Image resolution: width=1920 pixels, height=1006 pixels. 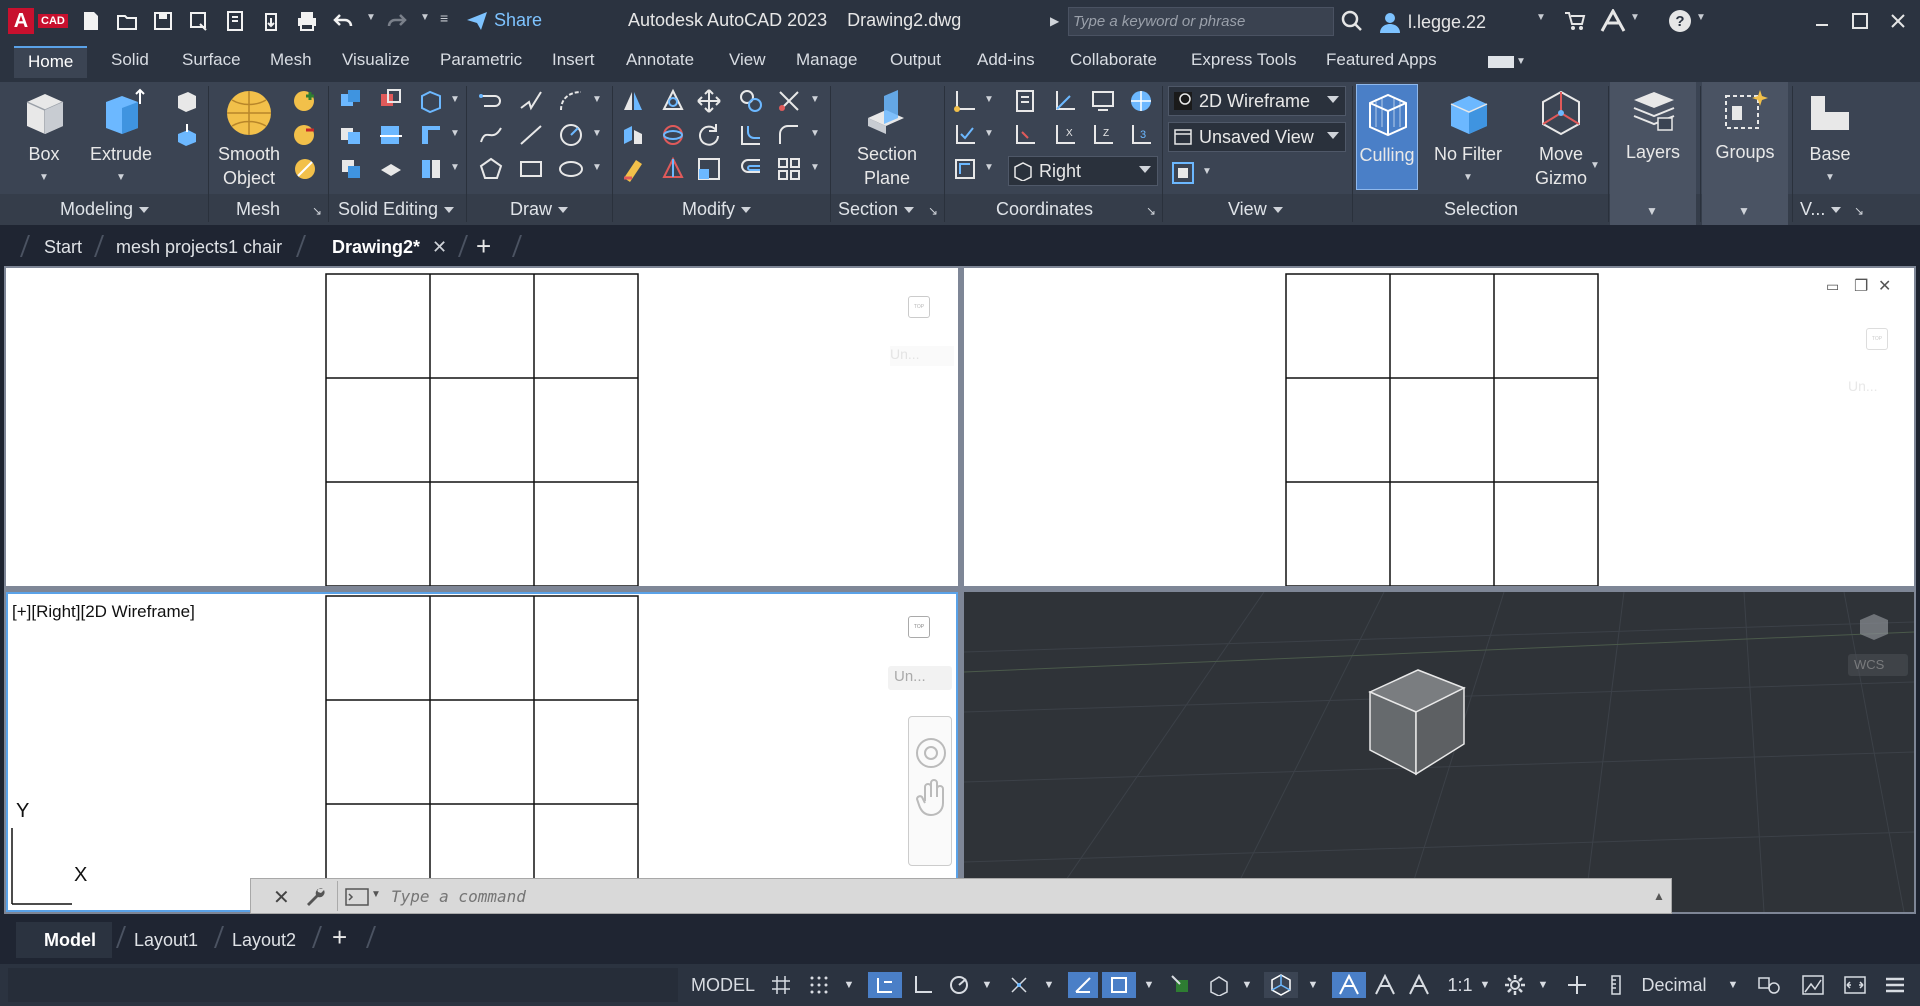 I want to click on ucs-x-icon: X, so click(x=1065, y=135).